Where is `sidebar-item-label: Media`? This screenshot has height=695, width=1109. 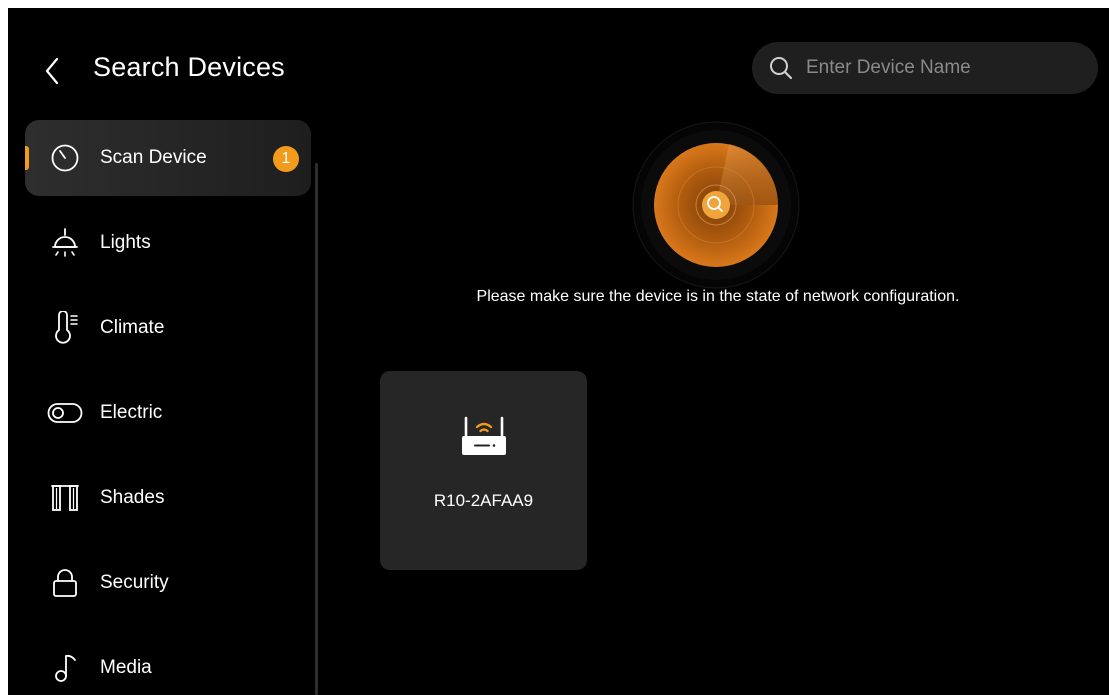 sidebar-item-label: Media is located at coordinates (126, 667).